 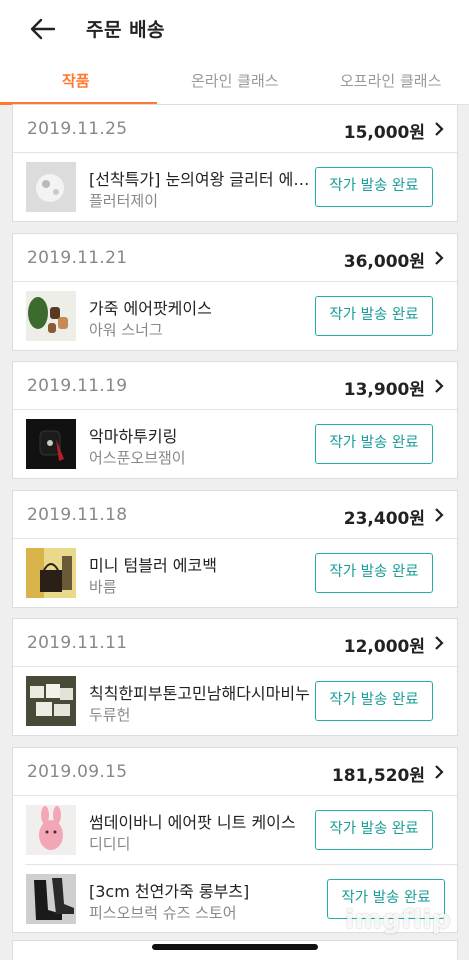 I want to click on seller-name: 바름, so click(x=103, y=587).